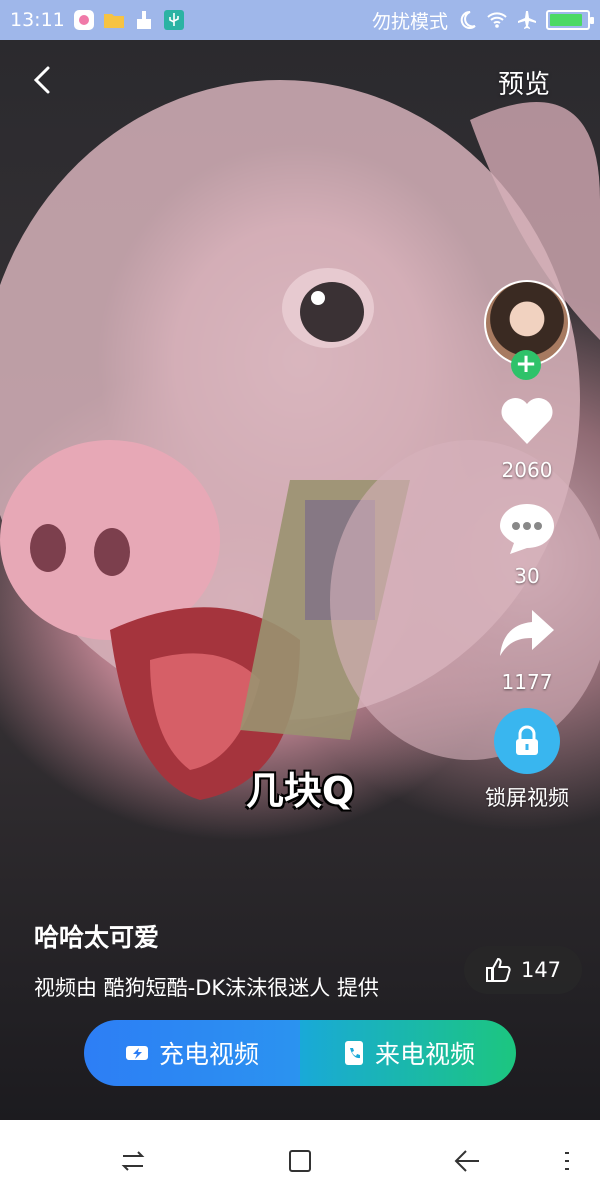 This screenshot has width=600, height=1200. I want to click on action-rail: + 2060 30 1177 锁屏视频, so click(527, 553).